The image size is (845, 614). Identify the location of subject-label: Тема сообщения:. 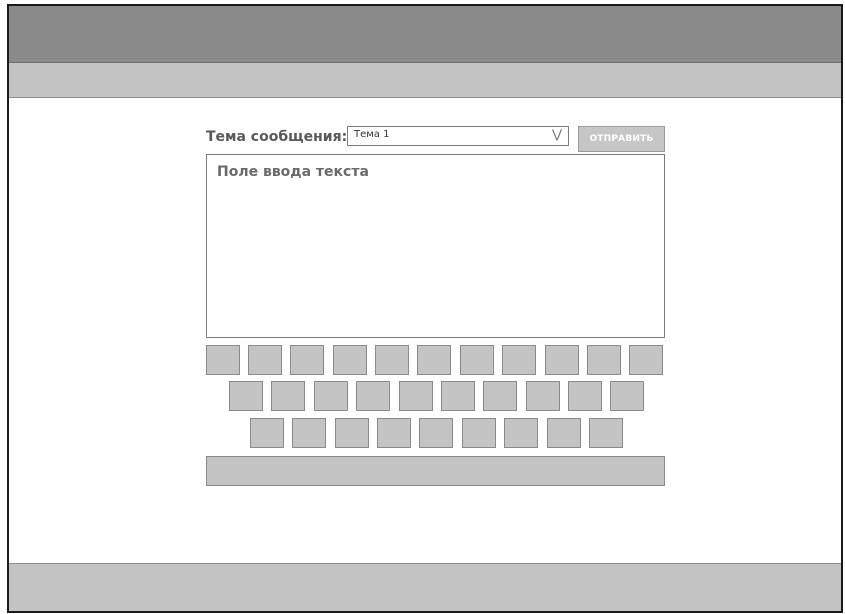
(277, 137).